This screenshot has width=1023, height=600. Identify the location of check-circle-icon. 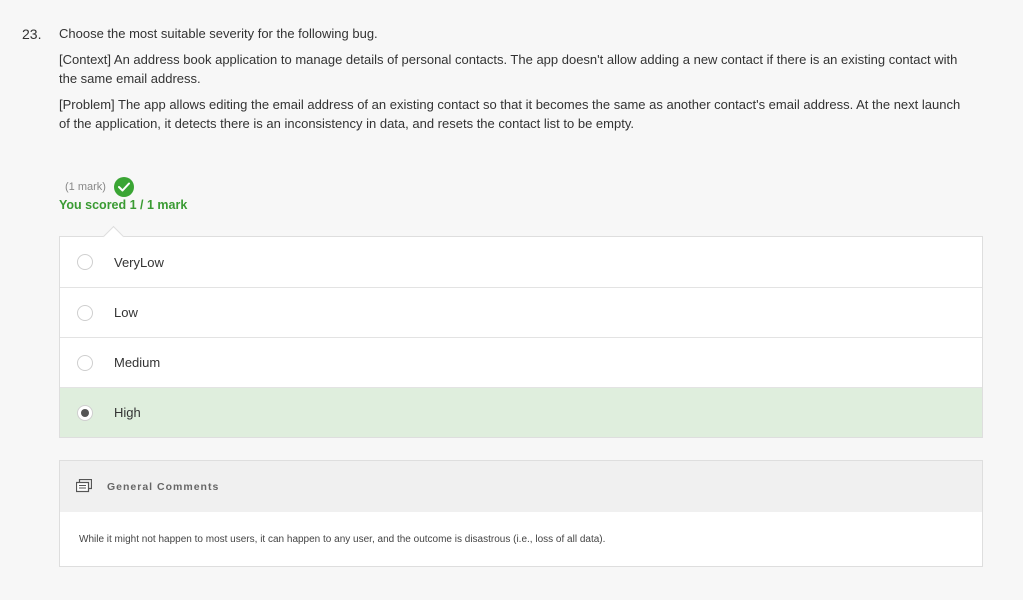
(123, 187).